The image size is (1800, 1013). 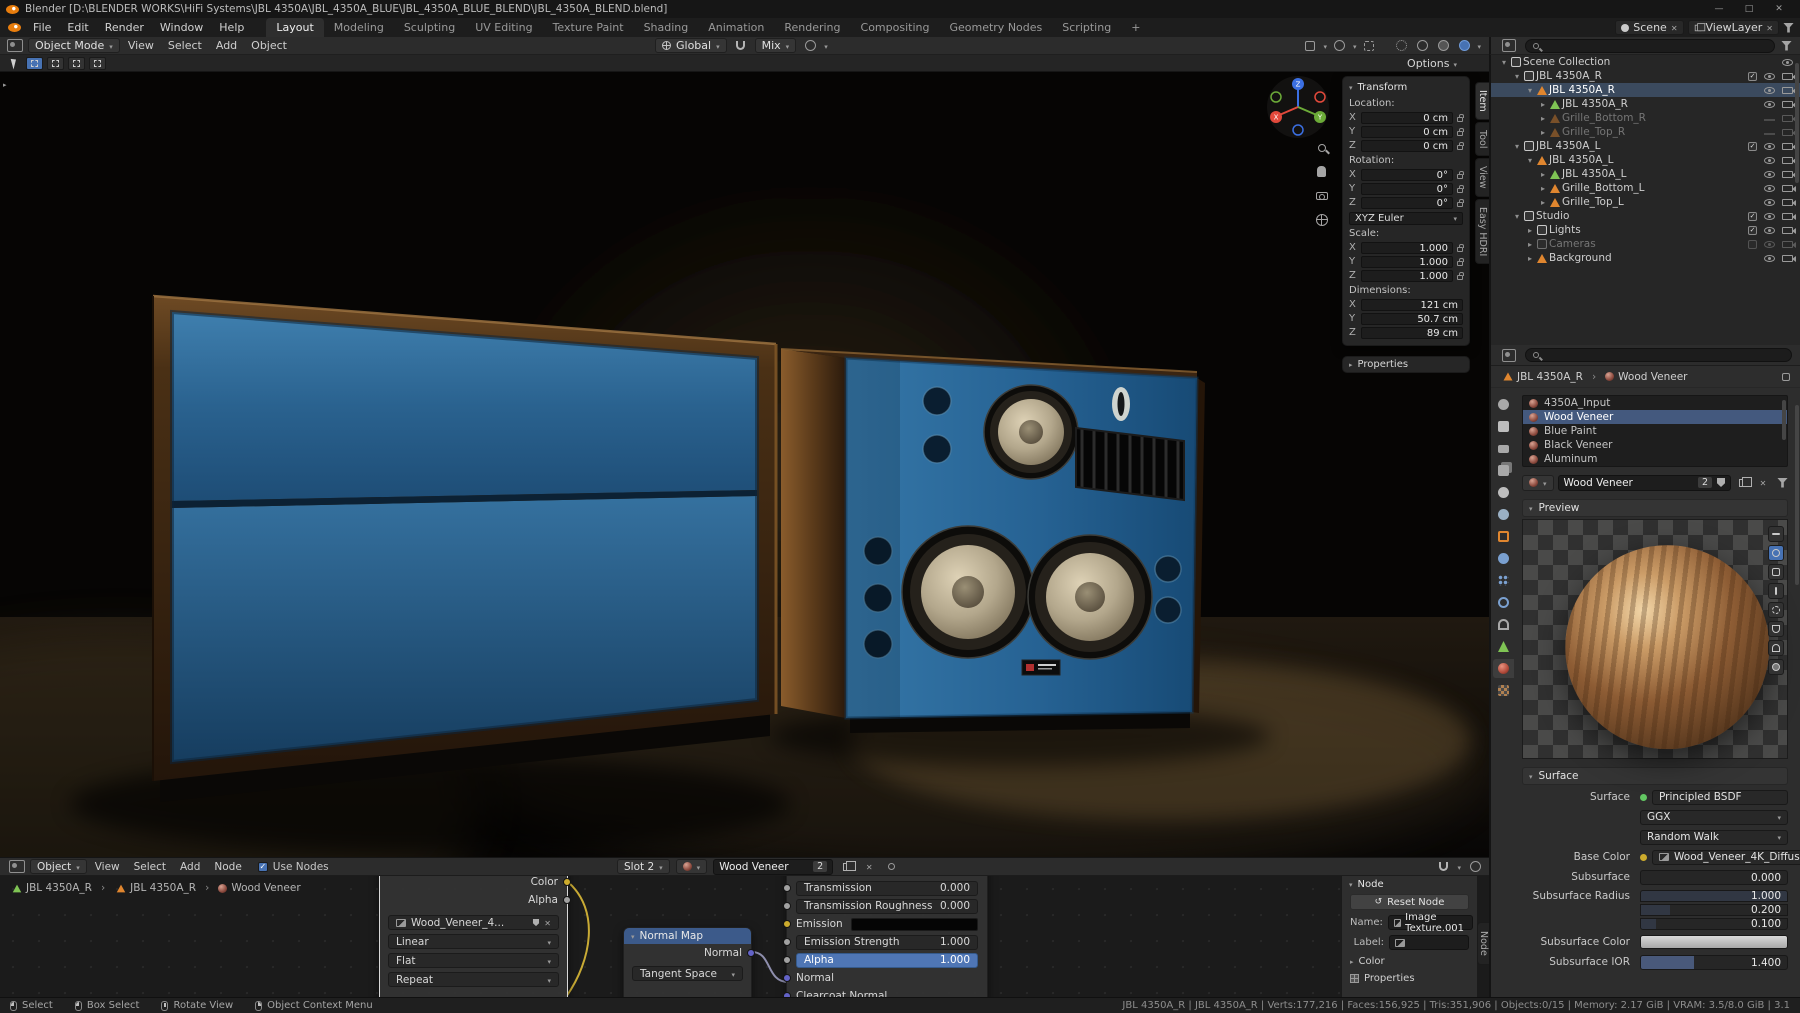 What do you see at coordinates (1401, 45) in the screenshot?
I see `shading-wireframe-button` at bounding box center [1401, 45].